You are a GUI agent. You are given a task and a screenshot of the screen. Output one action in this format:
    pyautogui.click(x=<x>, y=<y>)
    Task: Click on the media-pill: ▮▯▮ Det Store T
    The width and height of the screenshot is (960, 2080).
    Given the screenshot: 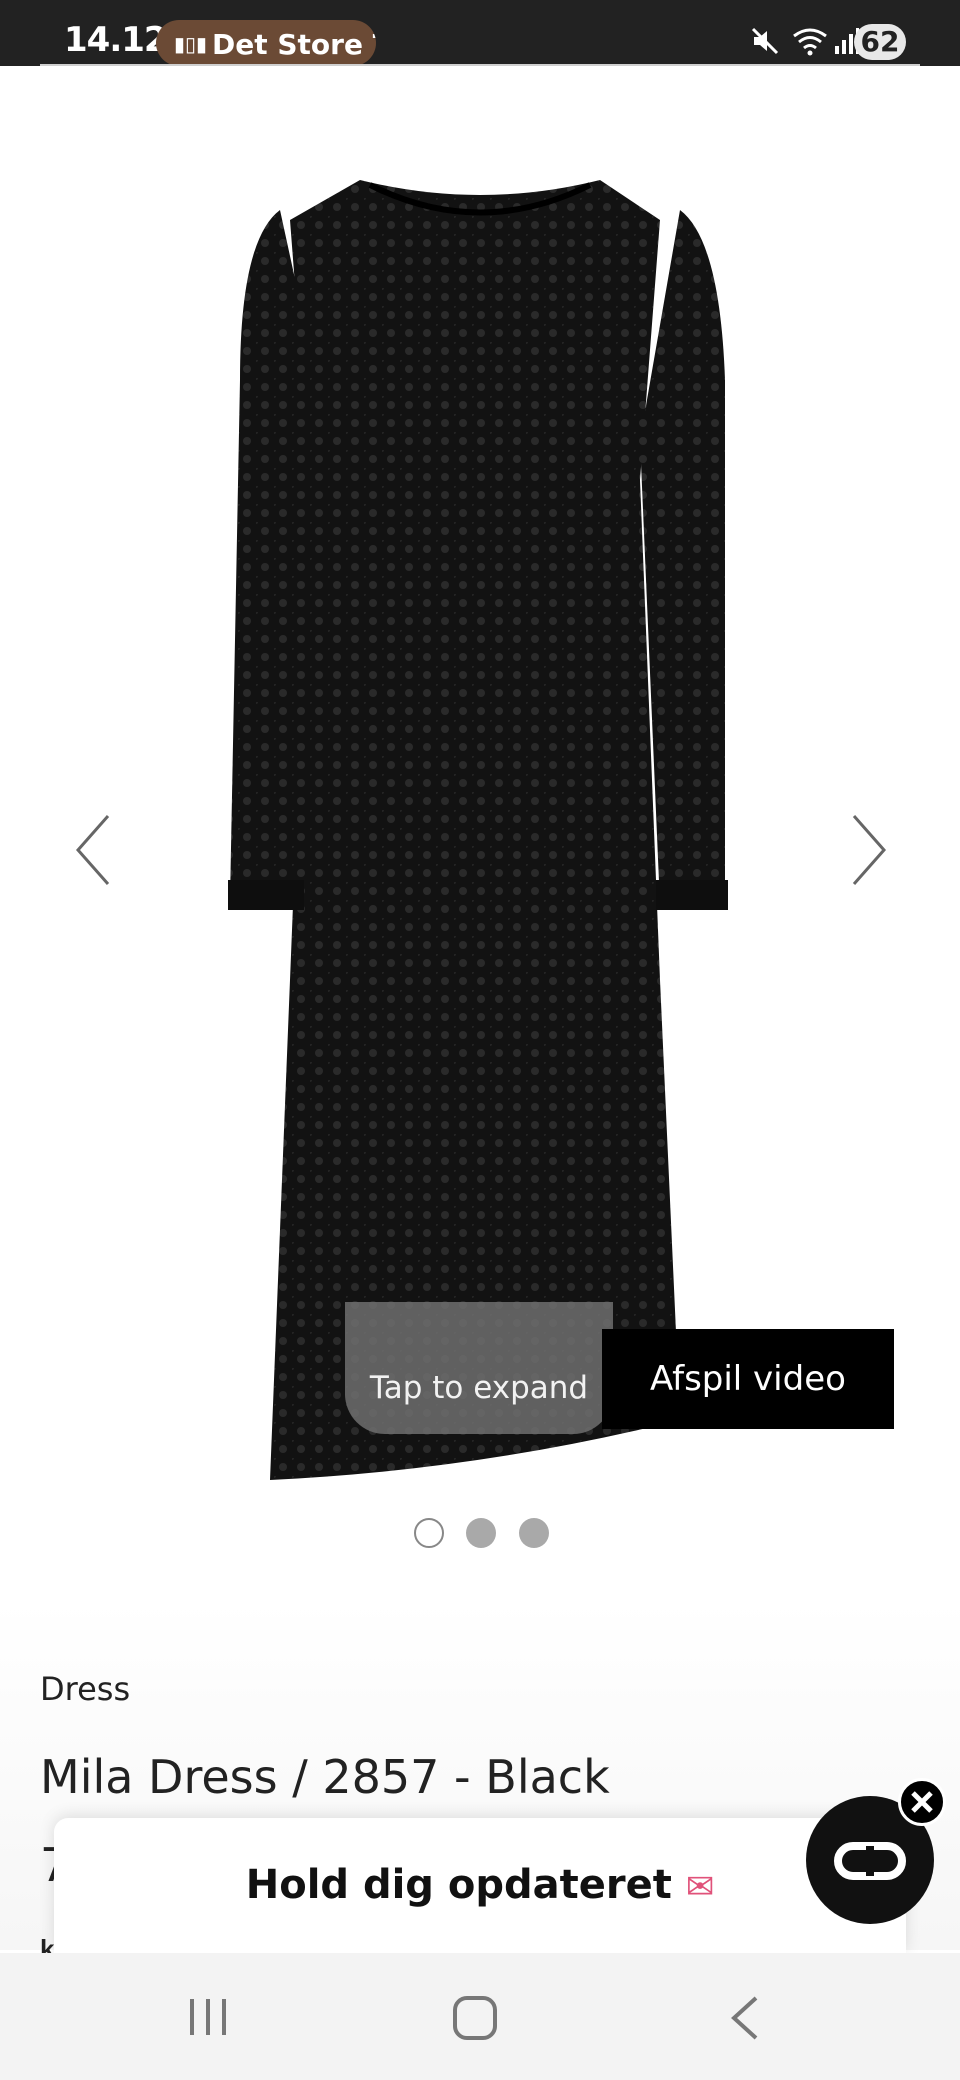 What is the action you would take?
    pyautogui.click(x=266, y=43)
    